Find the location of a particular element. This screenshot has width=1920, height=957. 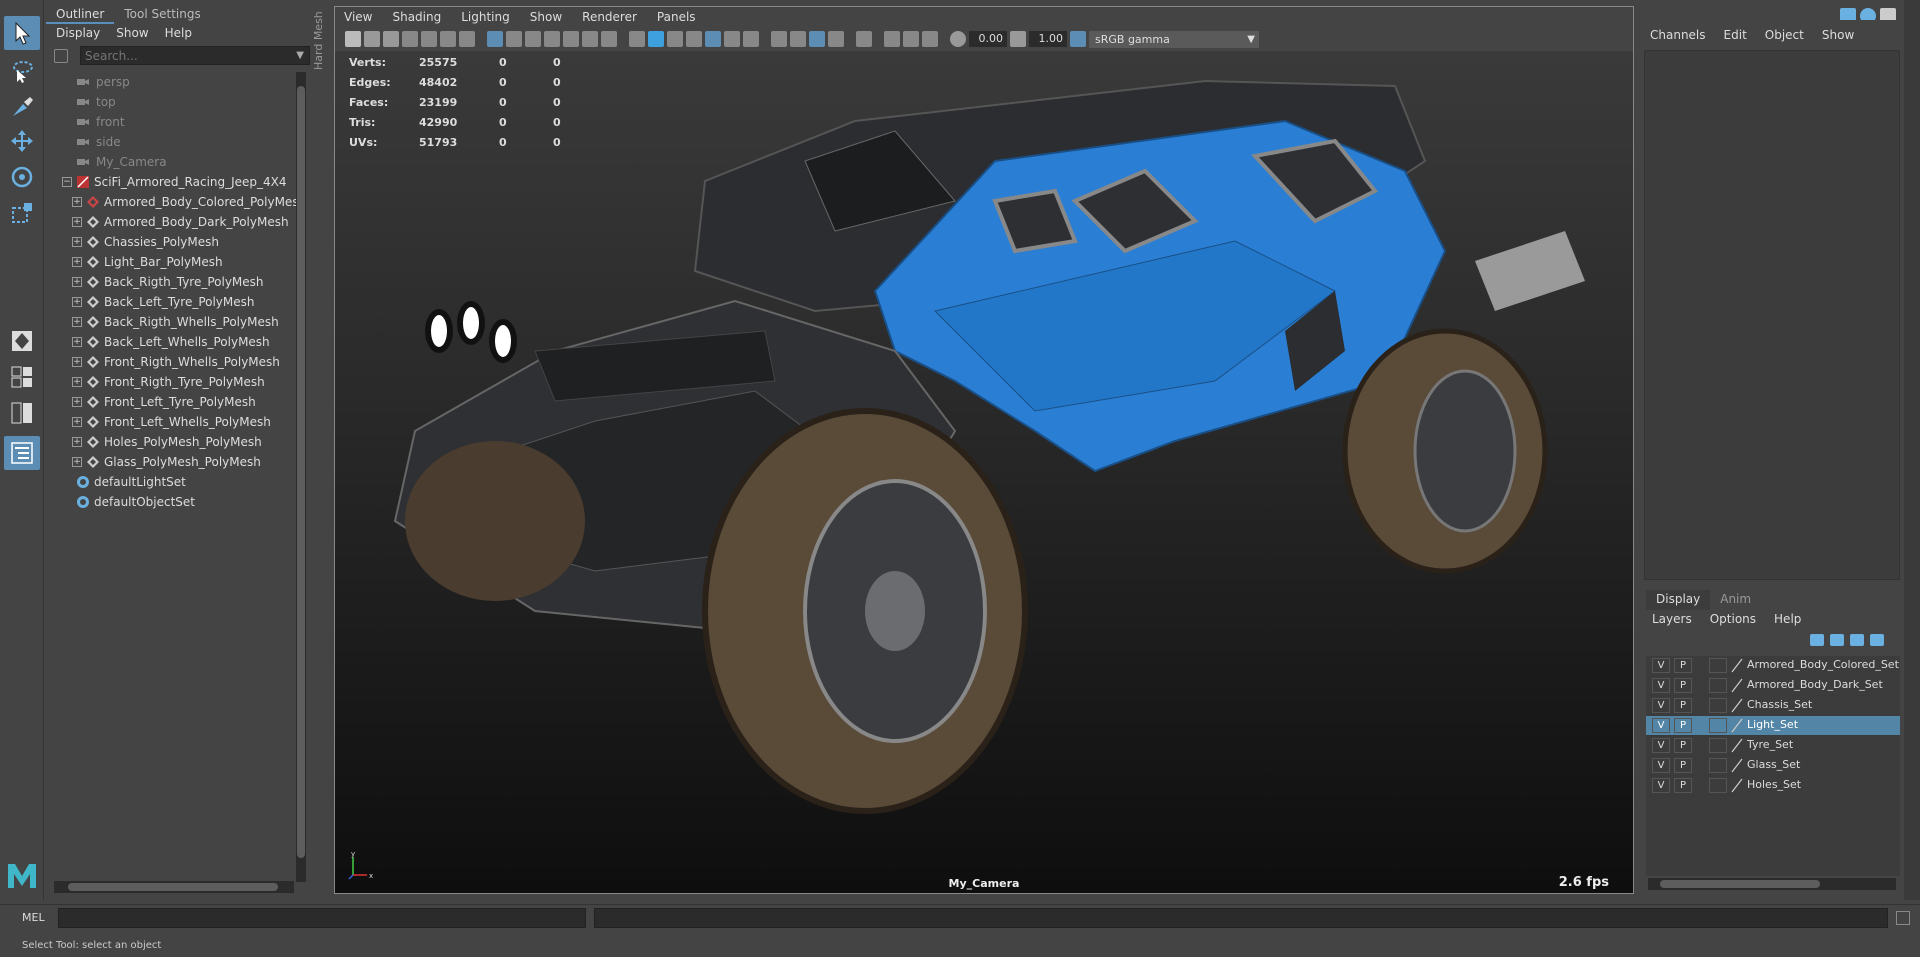

layer-row: V P Chassis_Set is located at coordinates (1773, 706).